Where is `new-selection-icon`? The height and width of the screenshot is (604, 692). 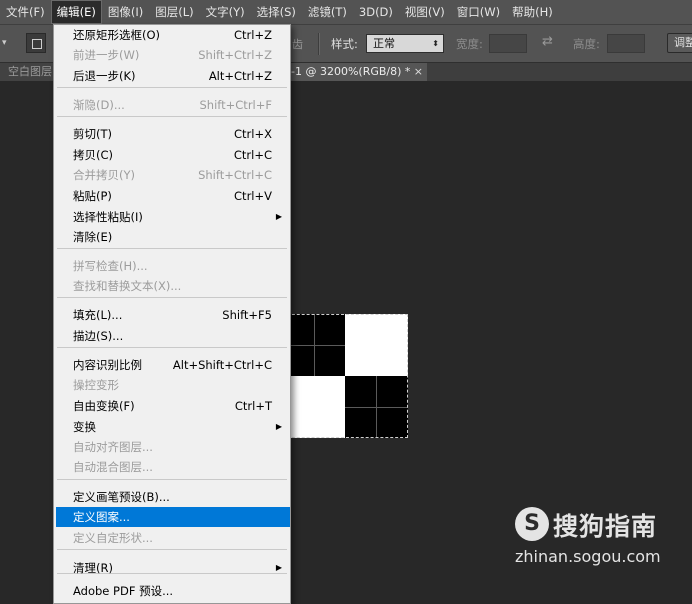
new-selection-icon is located at coordinates (36, 43).